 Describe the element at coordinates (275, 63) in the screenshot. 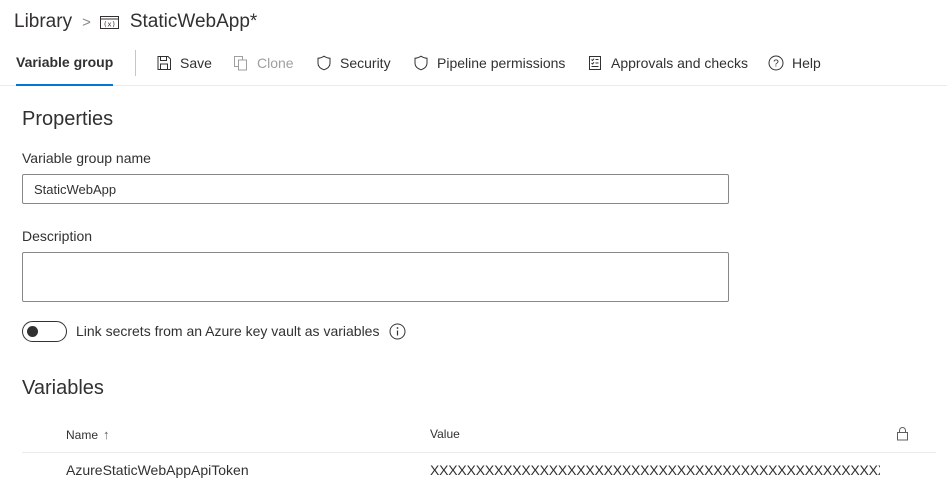

I see `clone-label: Clone` at that location.